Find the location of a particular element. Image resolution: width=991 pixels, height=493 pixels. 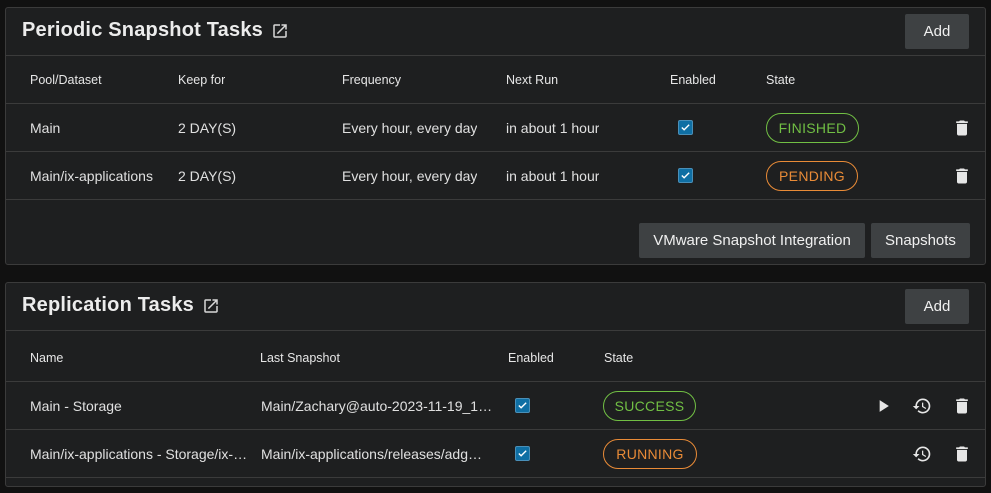

dataset-cell: Main/ix-applications is located at coordinates (91, 175).